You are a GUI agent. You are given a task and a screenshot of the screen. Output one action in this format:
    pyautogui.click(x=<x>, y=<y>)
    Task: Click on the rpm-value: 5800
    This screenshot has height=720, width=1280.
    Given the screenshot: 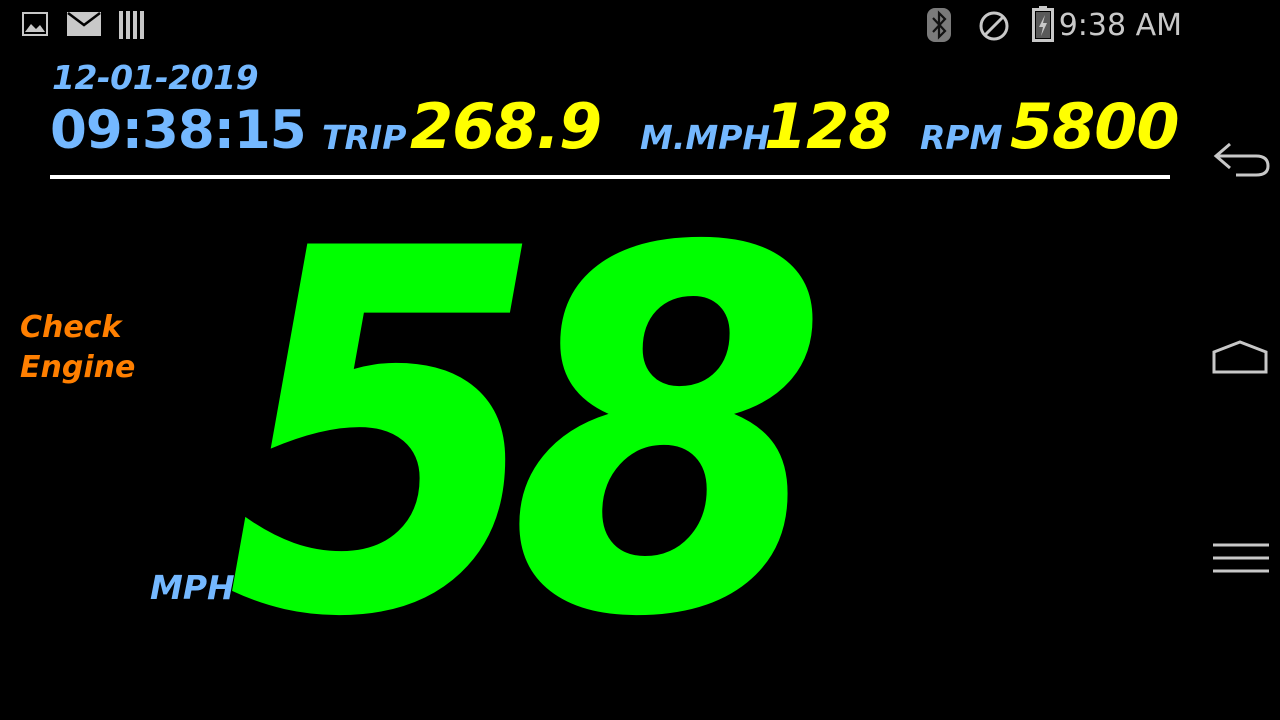 What is the action you would take?
    pyautogui.click(x=1095, y=126)
    